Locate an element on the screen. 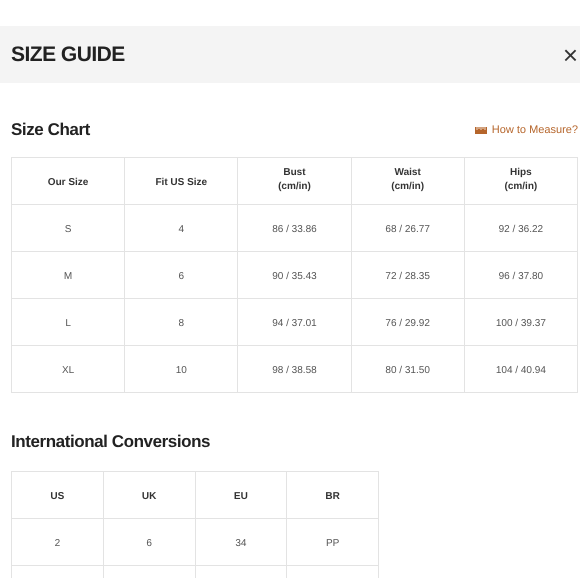  table-cell-text: 94 / 37.01 is located at coordinates (294, 324).